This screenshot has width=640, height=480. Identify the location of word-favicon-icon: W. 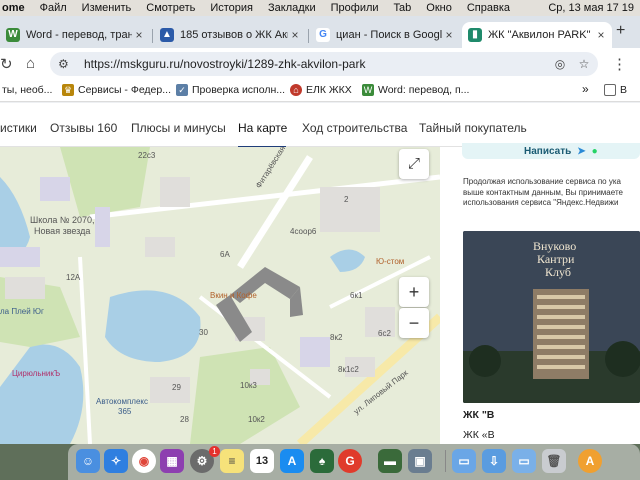
(13, 35).